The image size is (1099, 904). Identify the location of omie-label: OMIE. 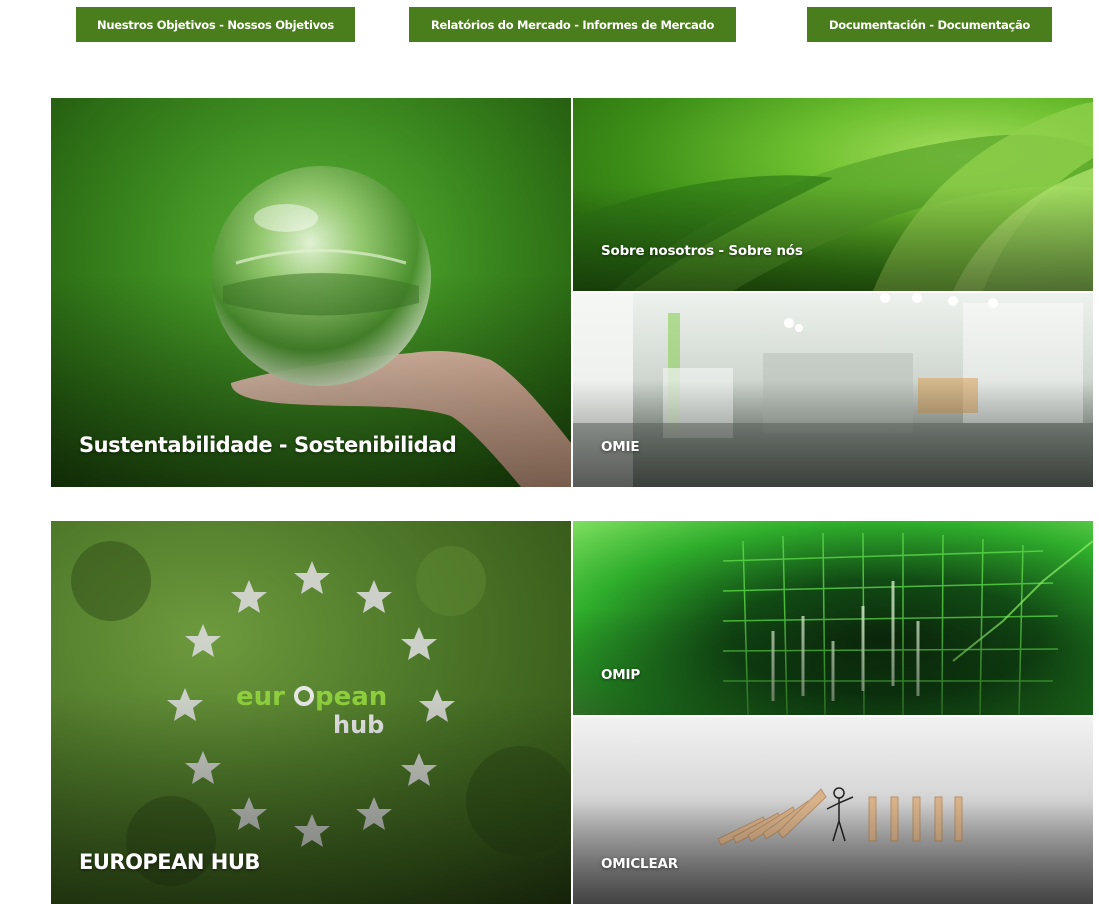
(620, 447).